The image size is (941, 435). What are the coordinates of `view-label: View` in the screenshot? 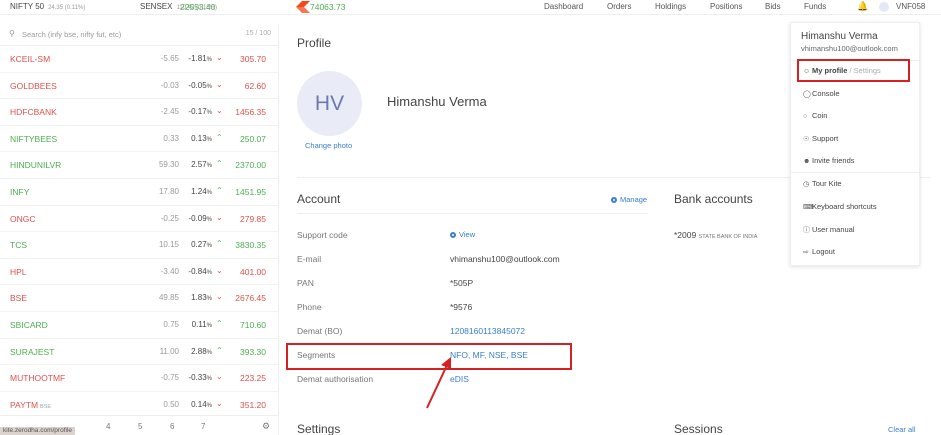 It's located at (467, 234).